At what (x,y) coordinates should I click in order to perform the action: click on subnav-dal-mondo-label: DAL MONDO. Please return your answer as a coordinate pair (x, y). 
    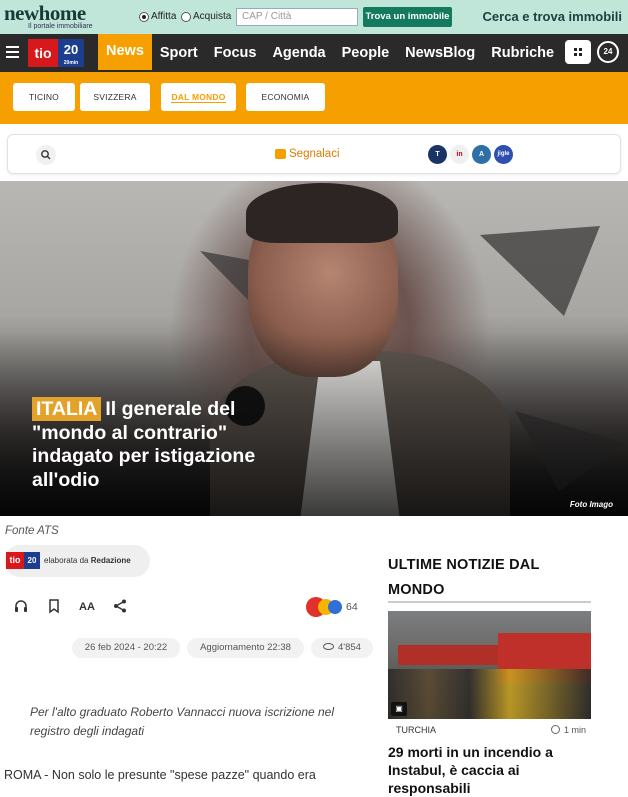
    Looking at the image, I should click on (198, 97).